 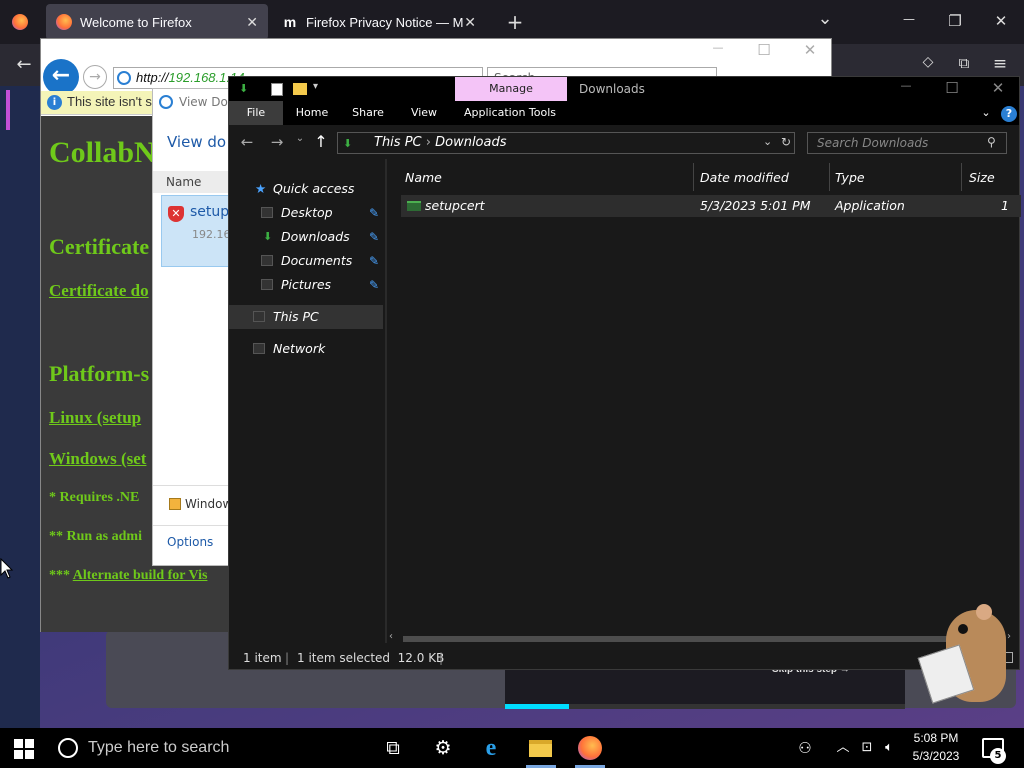 I want to click on explorer-close-button: ✕, so click(x=998, y=89).